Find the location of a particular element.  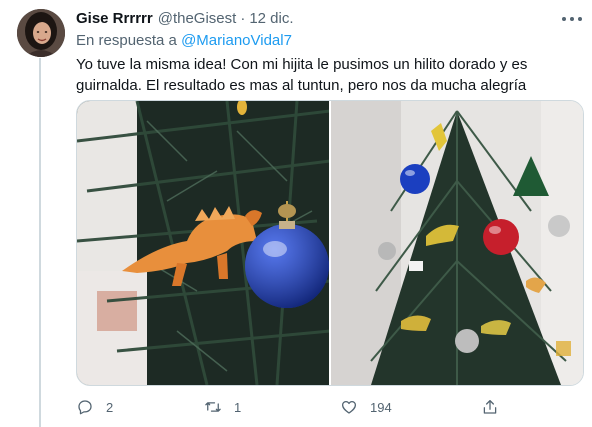

like-count: 194 is located at coordinates (381, 407).